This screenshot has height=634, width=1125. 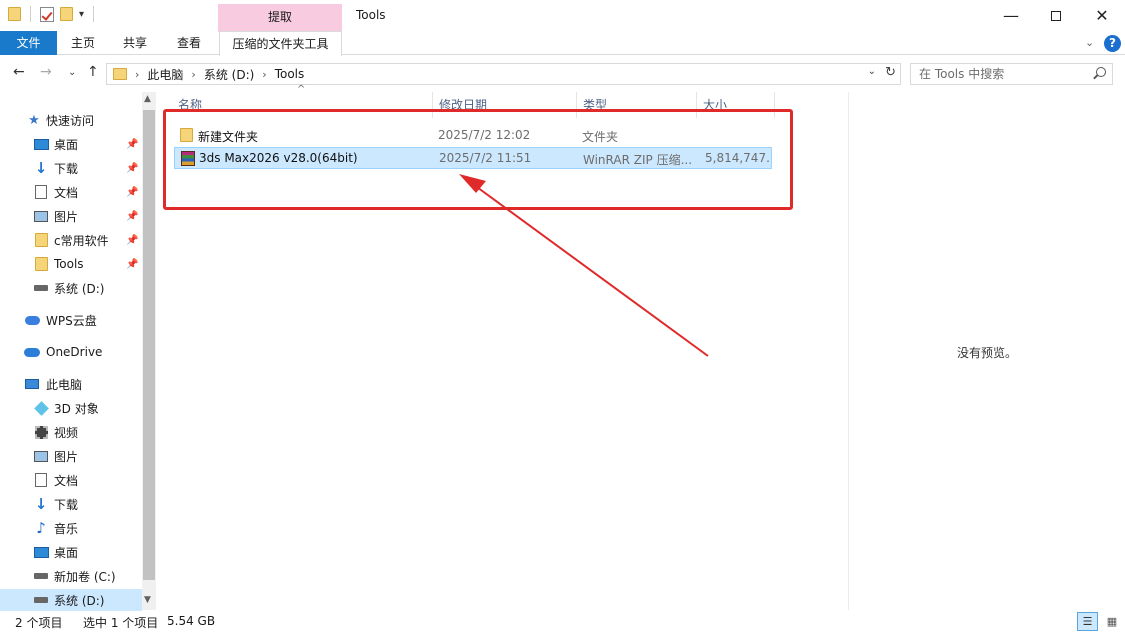 I want to click on preview-message: 没有预览。, so click(x=987, y=353).